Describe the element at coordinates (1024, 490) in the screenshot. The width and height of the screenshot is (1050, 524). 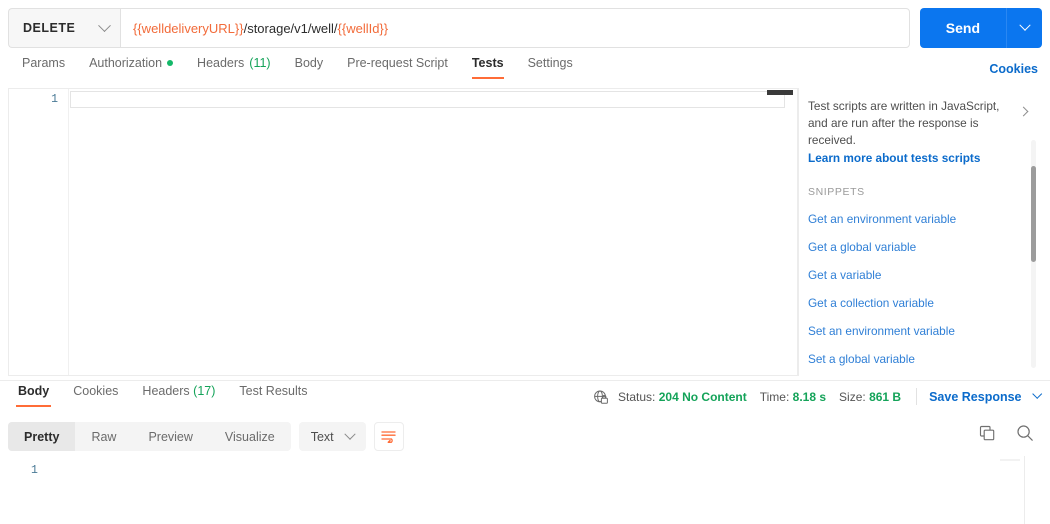
I see `response-scrollbar-rail` at that location.